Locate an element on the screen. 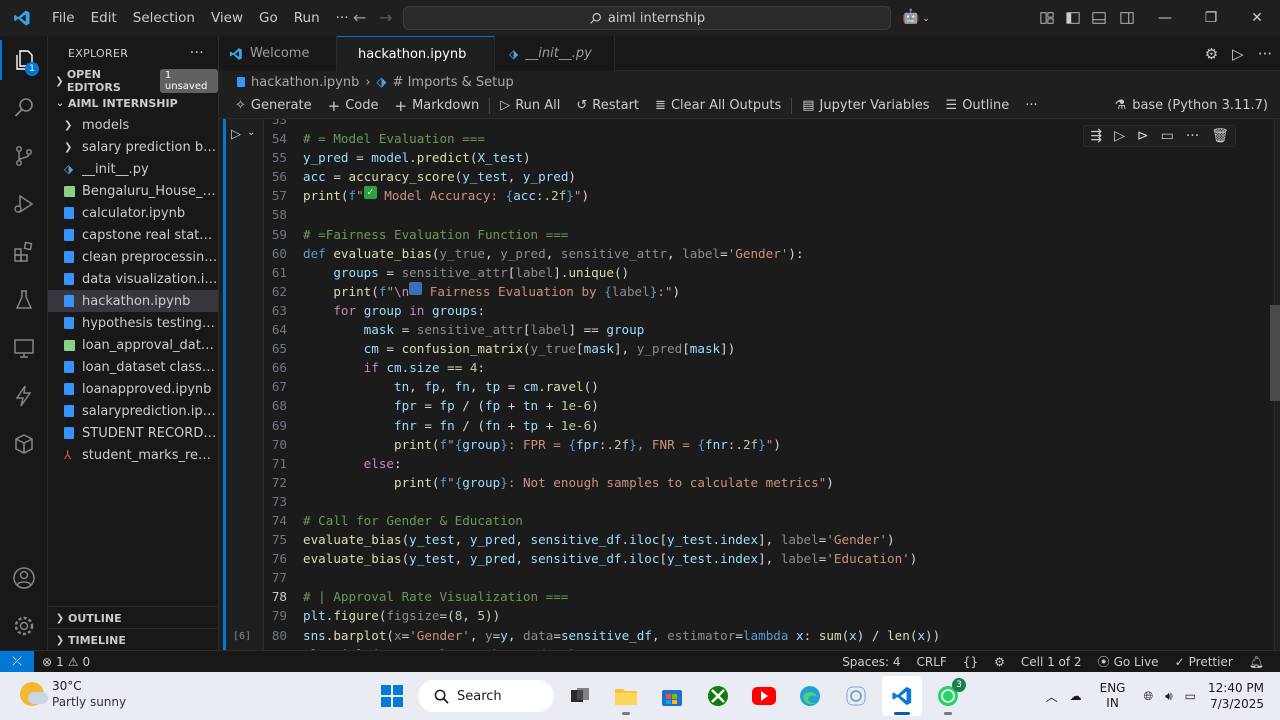 This screenshot has height=720, width=1280. open-editors-section: ❯ OPEN EDITORS 1 unsaved is located at coordinates (133, 81).